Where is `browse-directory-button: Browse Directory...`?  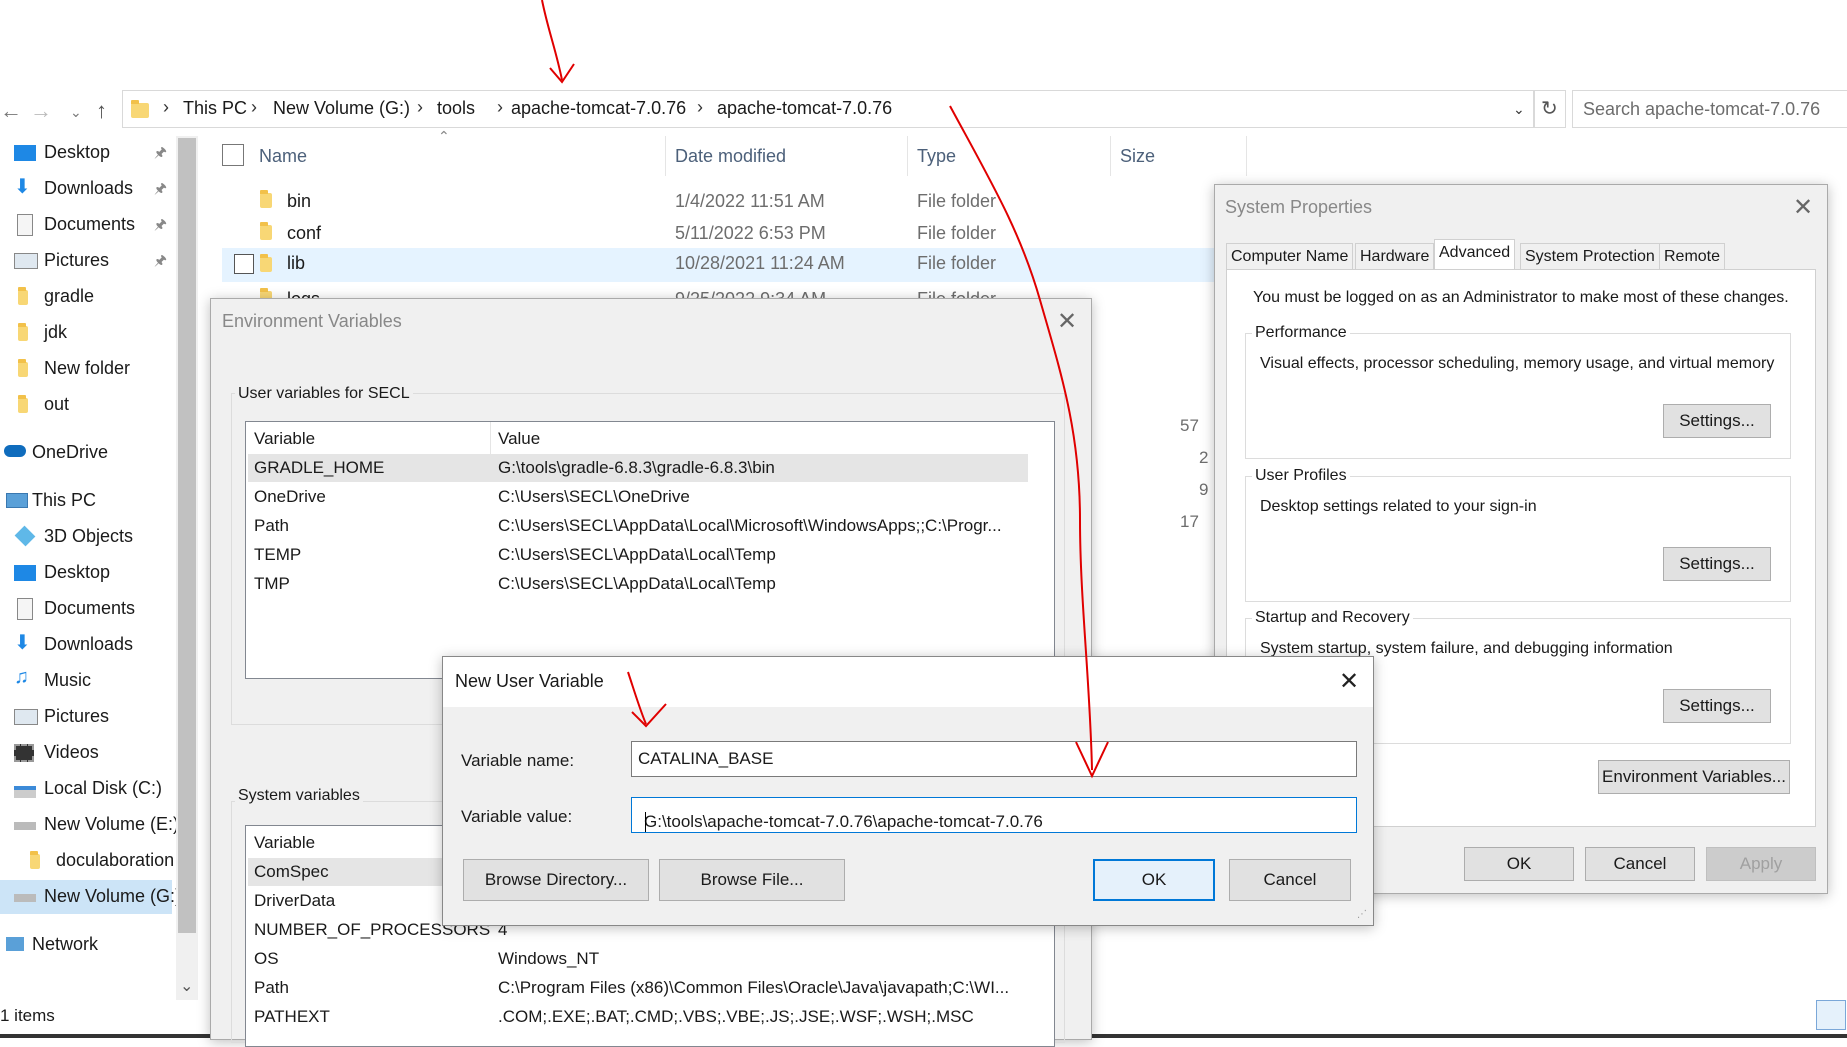
browse-directory-button: Browse Directory... is located at coordinates (556, 880).